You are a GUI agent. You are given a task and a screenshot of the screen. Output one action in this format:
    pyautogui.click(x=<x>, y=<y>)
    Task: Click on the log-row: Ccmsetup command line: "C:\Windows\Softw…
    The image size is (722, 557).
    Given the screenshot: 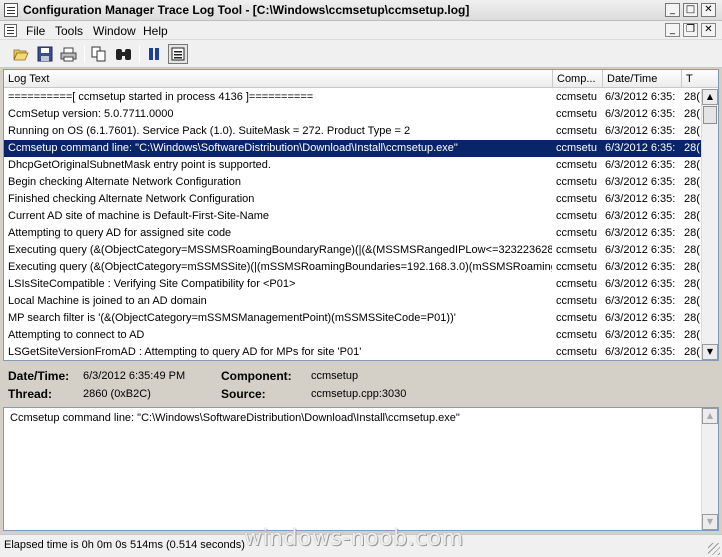 What is the action you would take?
    pyautogui.click(x=352, y=148)
    